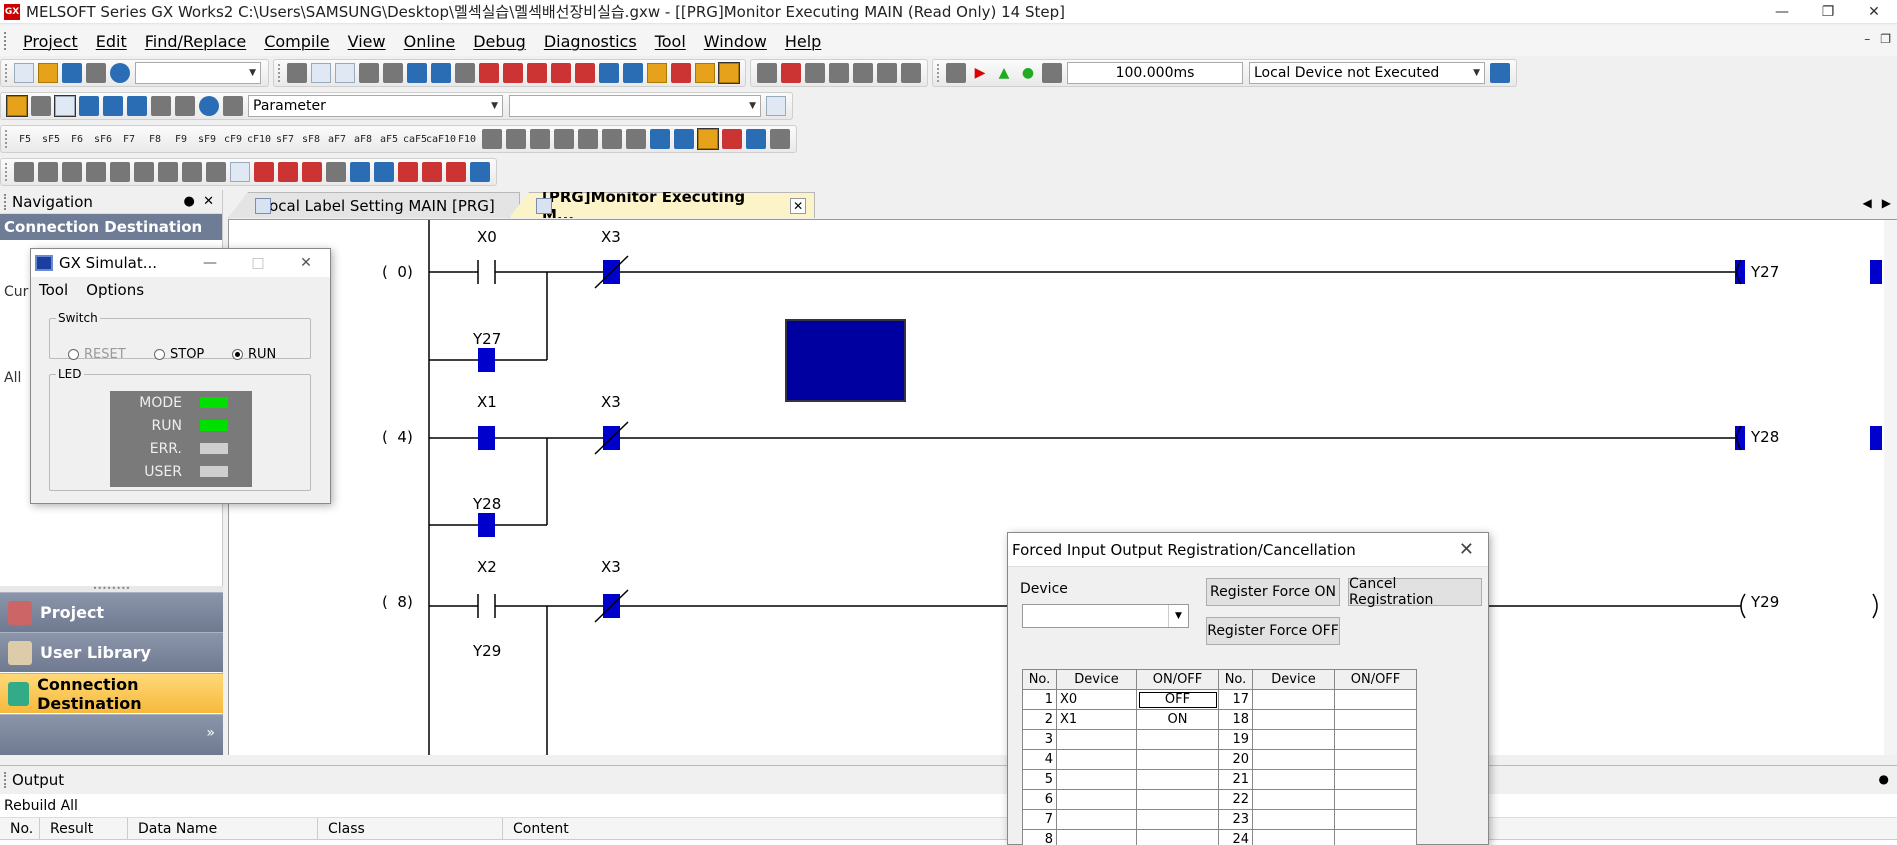 The image size is (1897, 845). What do you see at coordinates (537, 73) in the screenshot?
I see `monitor-icon` at bounding box center [537, 73].